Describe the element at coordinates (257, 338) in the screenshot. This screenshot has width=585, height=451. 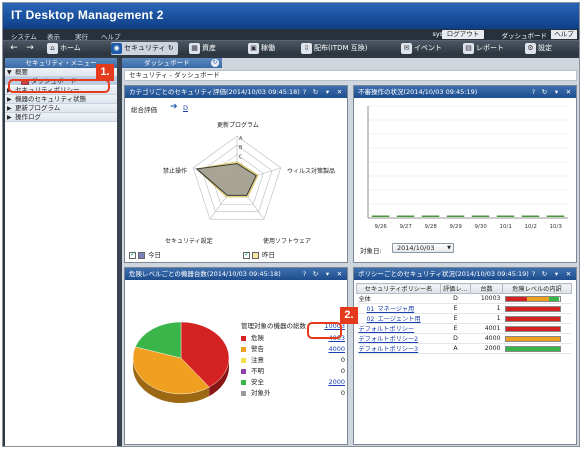
I see `risk-level-name: 危険` at that location.